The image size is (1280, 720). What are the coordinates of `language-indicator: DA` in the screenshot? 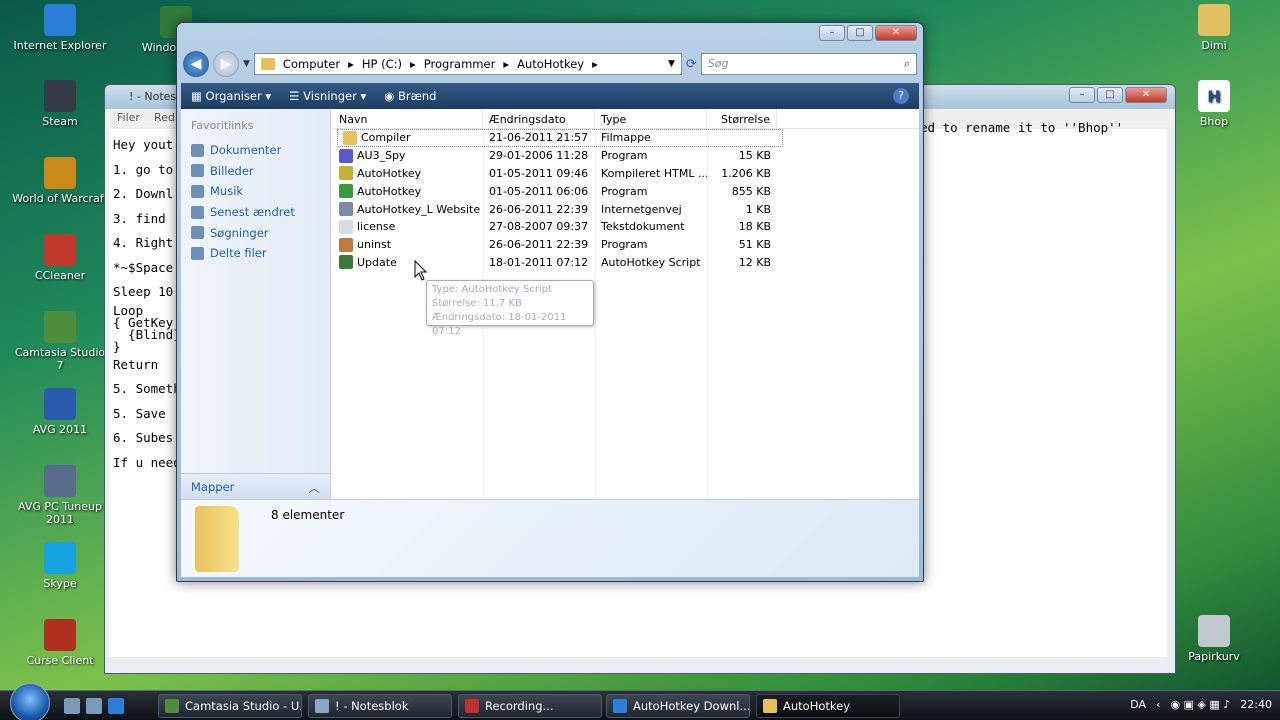 It's located at (1138, 704).